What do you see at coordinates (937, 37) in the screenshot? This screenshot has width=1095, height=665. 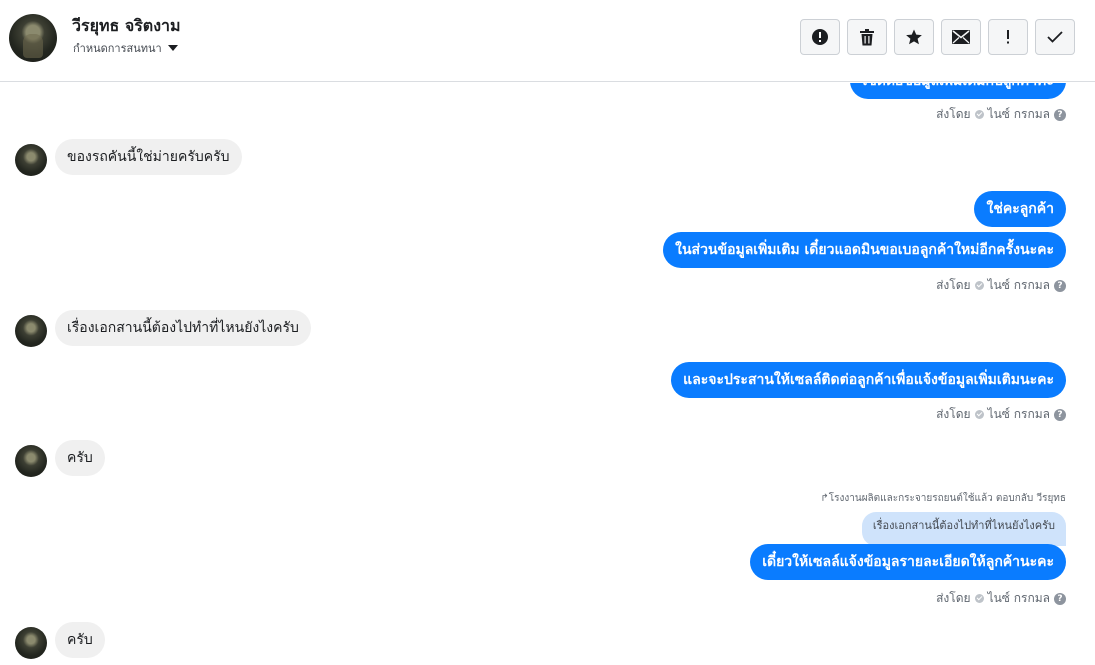 I see `header-actions` at bounding box center [937, 37].